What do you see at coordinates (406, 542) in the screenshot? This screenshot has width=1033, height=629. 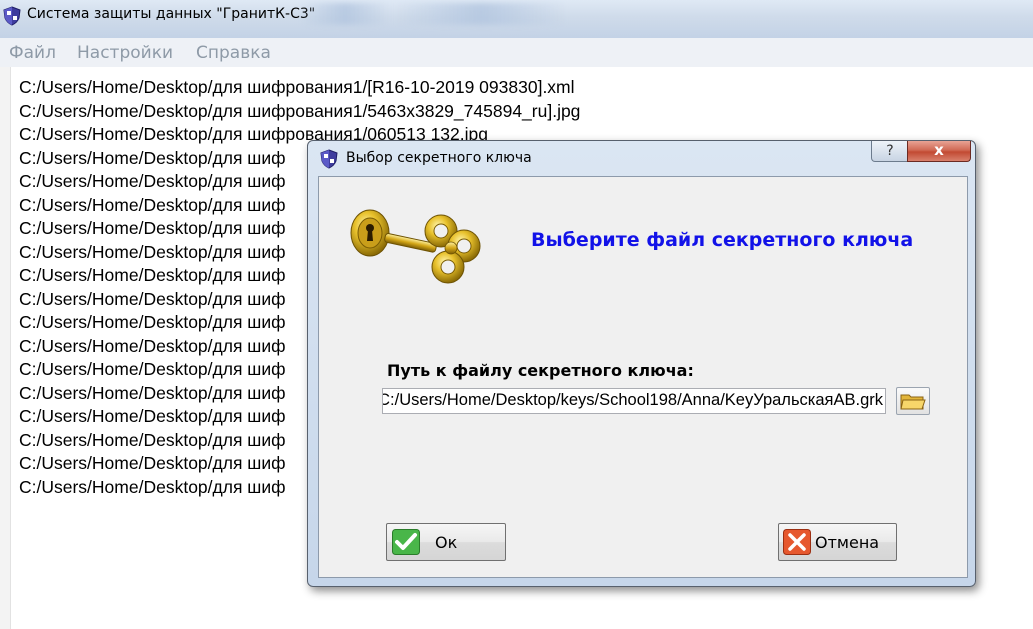 I see `checkmark-icon` at bounding box center [406, 542].